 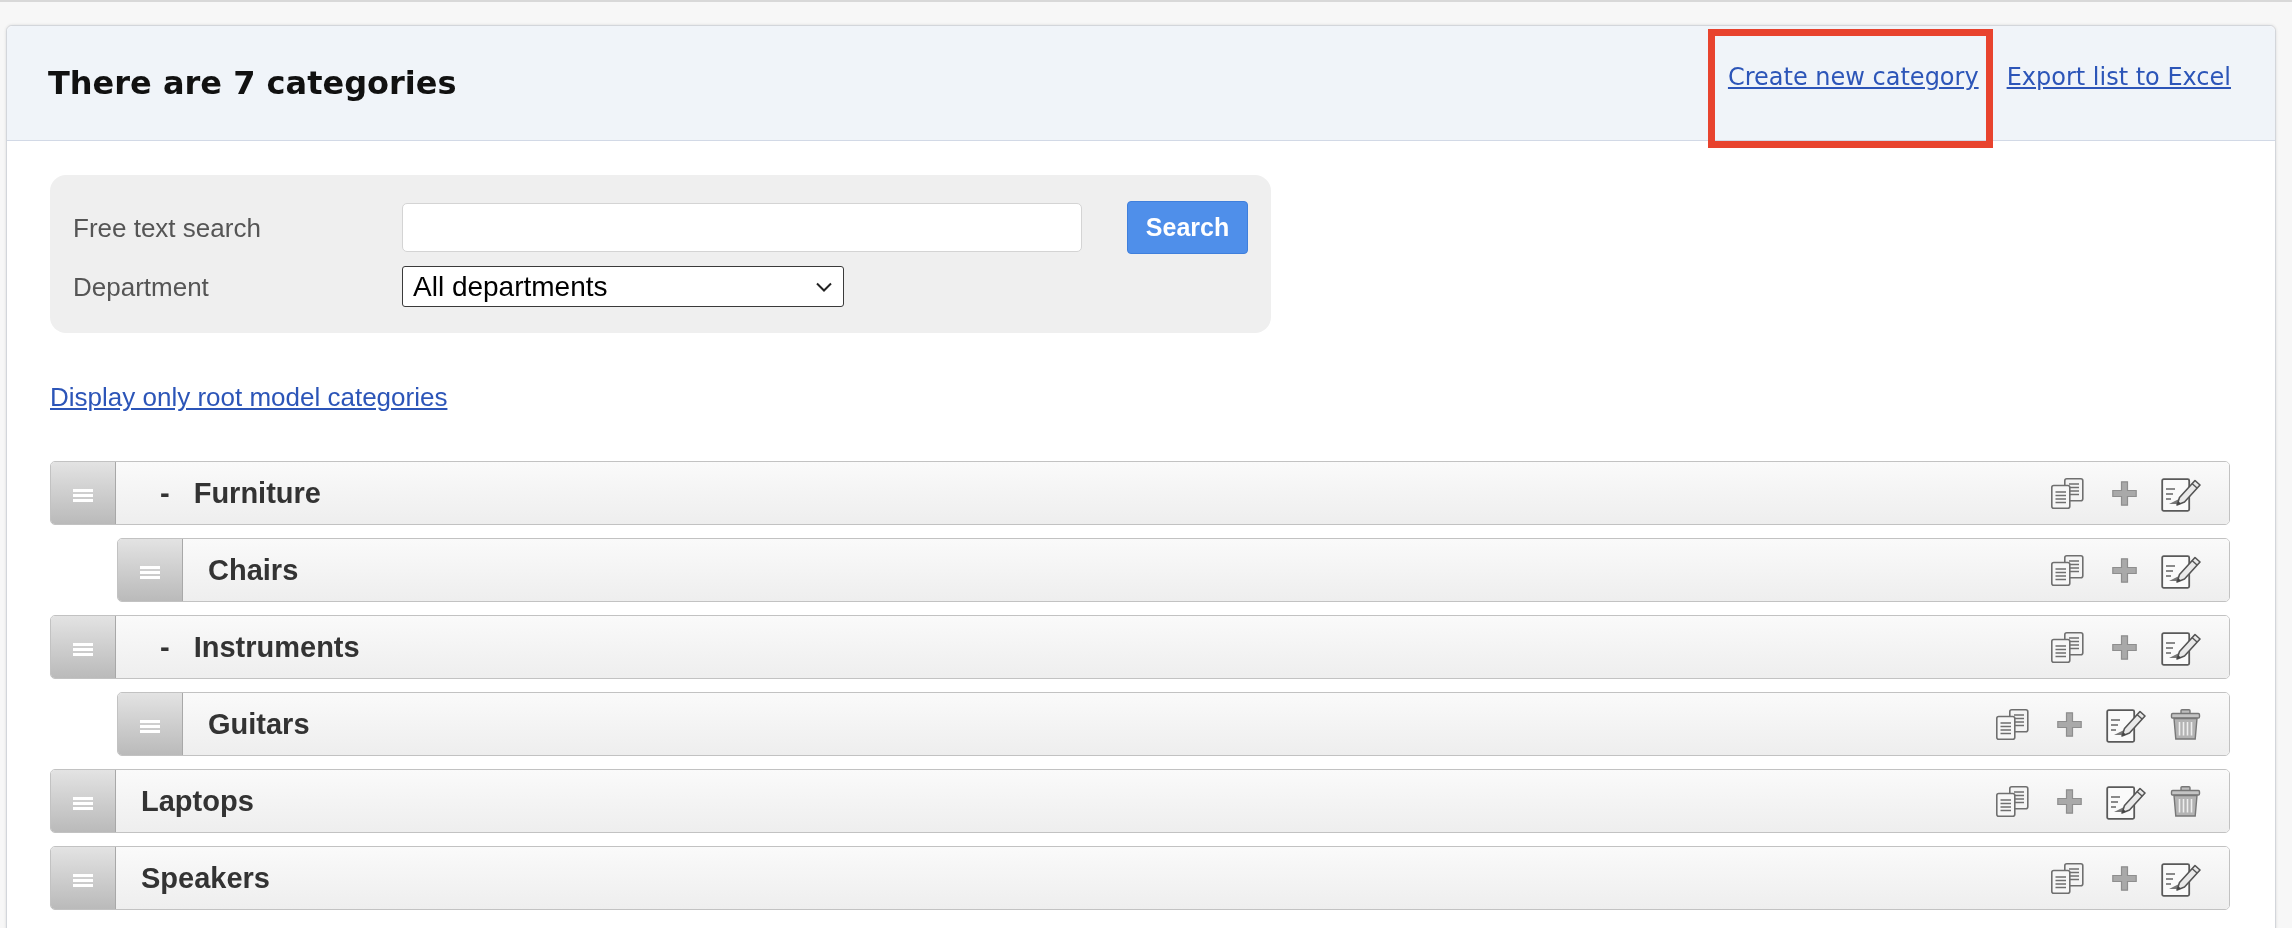 What do you see at coordinates (167, 227) in the screenshot?
I see `field-label: Free text search` at bounding box center [167, 227].